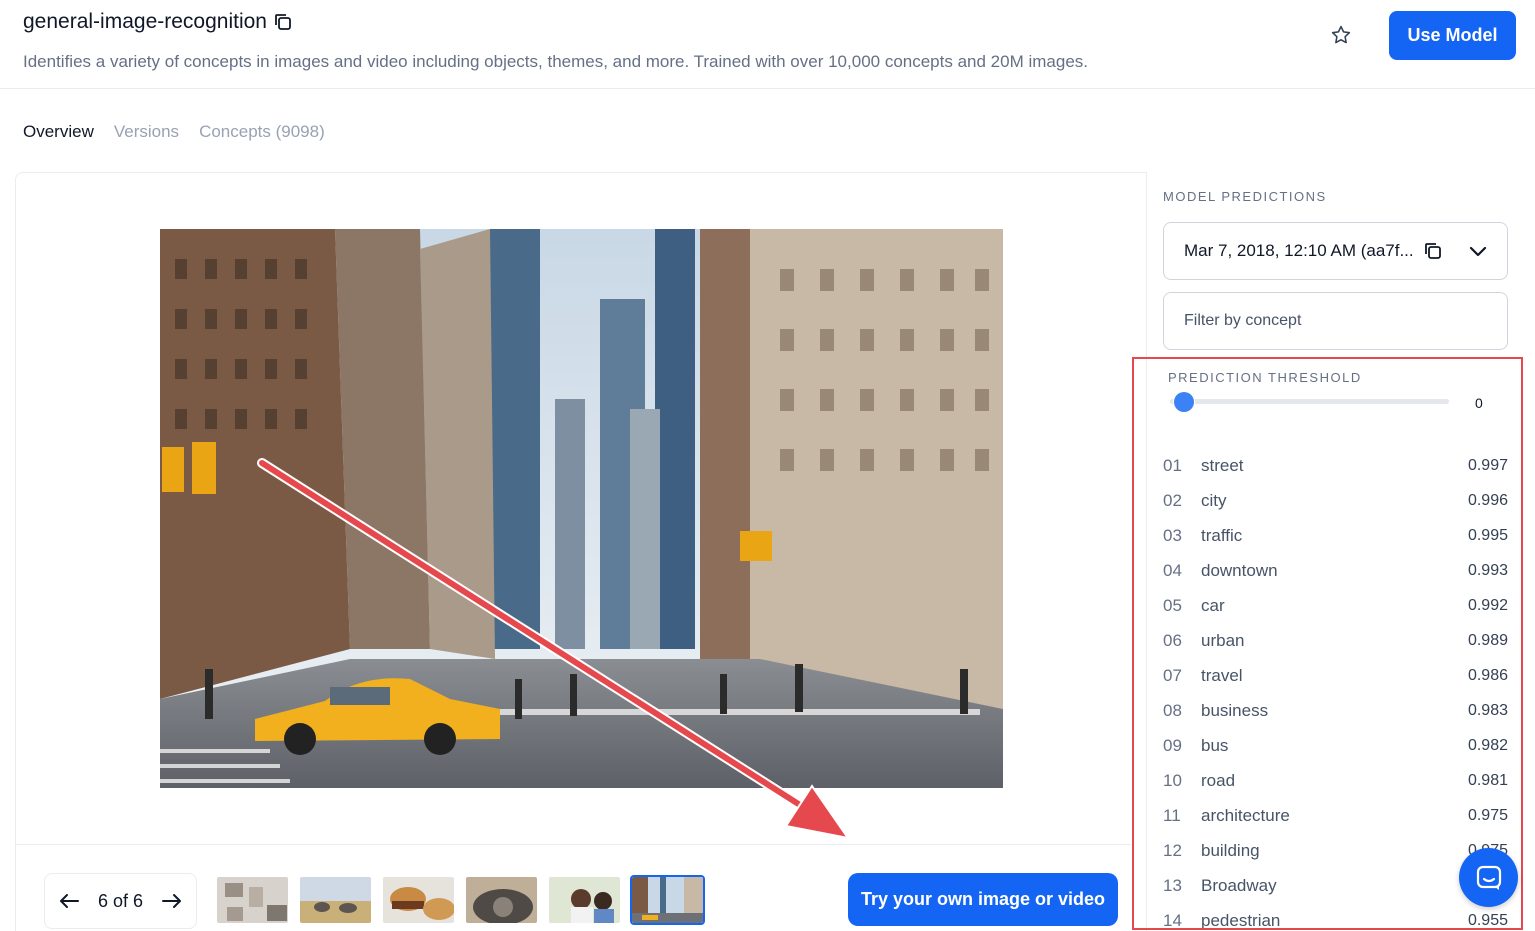 The image size is (1535, 931). I want to click on concept-index: 09, so click(1172, 745).